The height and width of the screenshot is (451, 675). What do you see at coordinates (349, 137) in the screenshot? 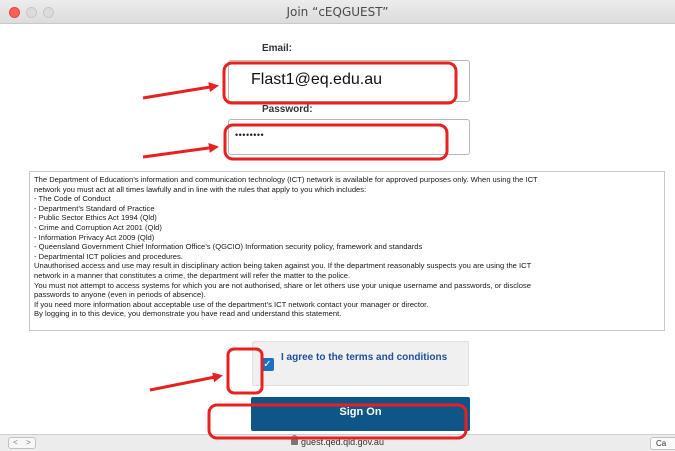
I see `password-field: ••••••••` at bounding box center [349, 137].